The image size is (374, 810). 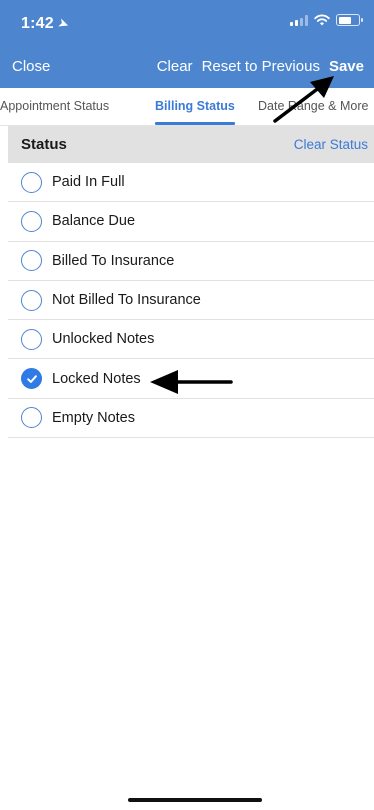 What do you see at coordinates (191, 222) in the screenshot?
I see `option-balance-due: Balance Due` at bounding box center [191, 222].